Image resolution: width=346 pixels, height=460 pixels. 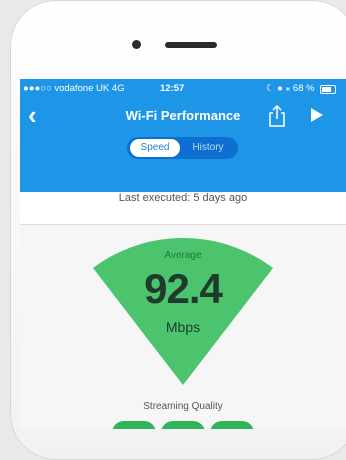 I want to click on streaming-quality-label: Streaming Quality, so click(x=183, y=406).